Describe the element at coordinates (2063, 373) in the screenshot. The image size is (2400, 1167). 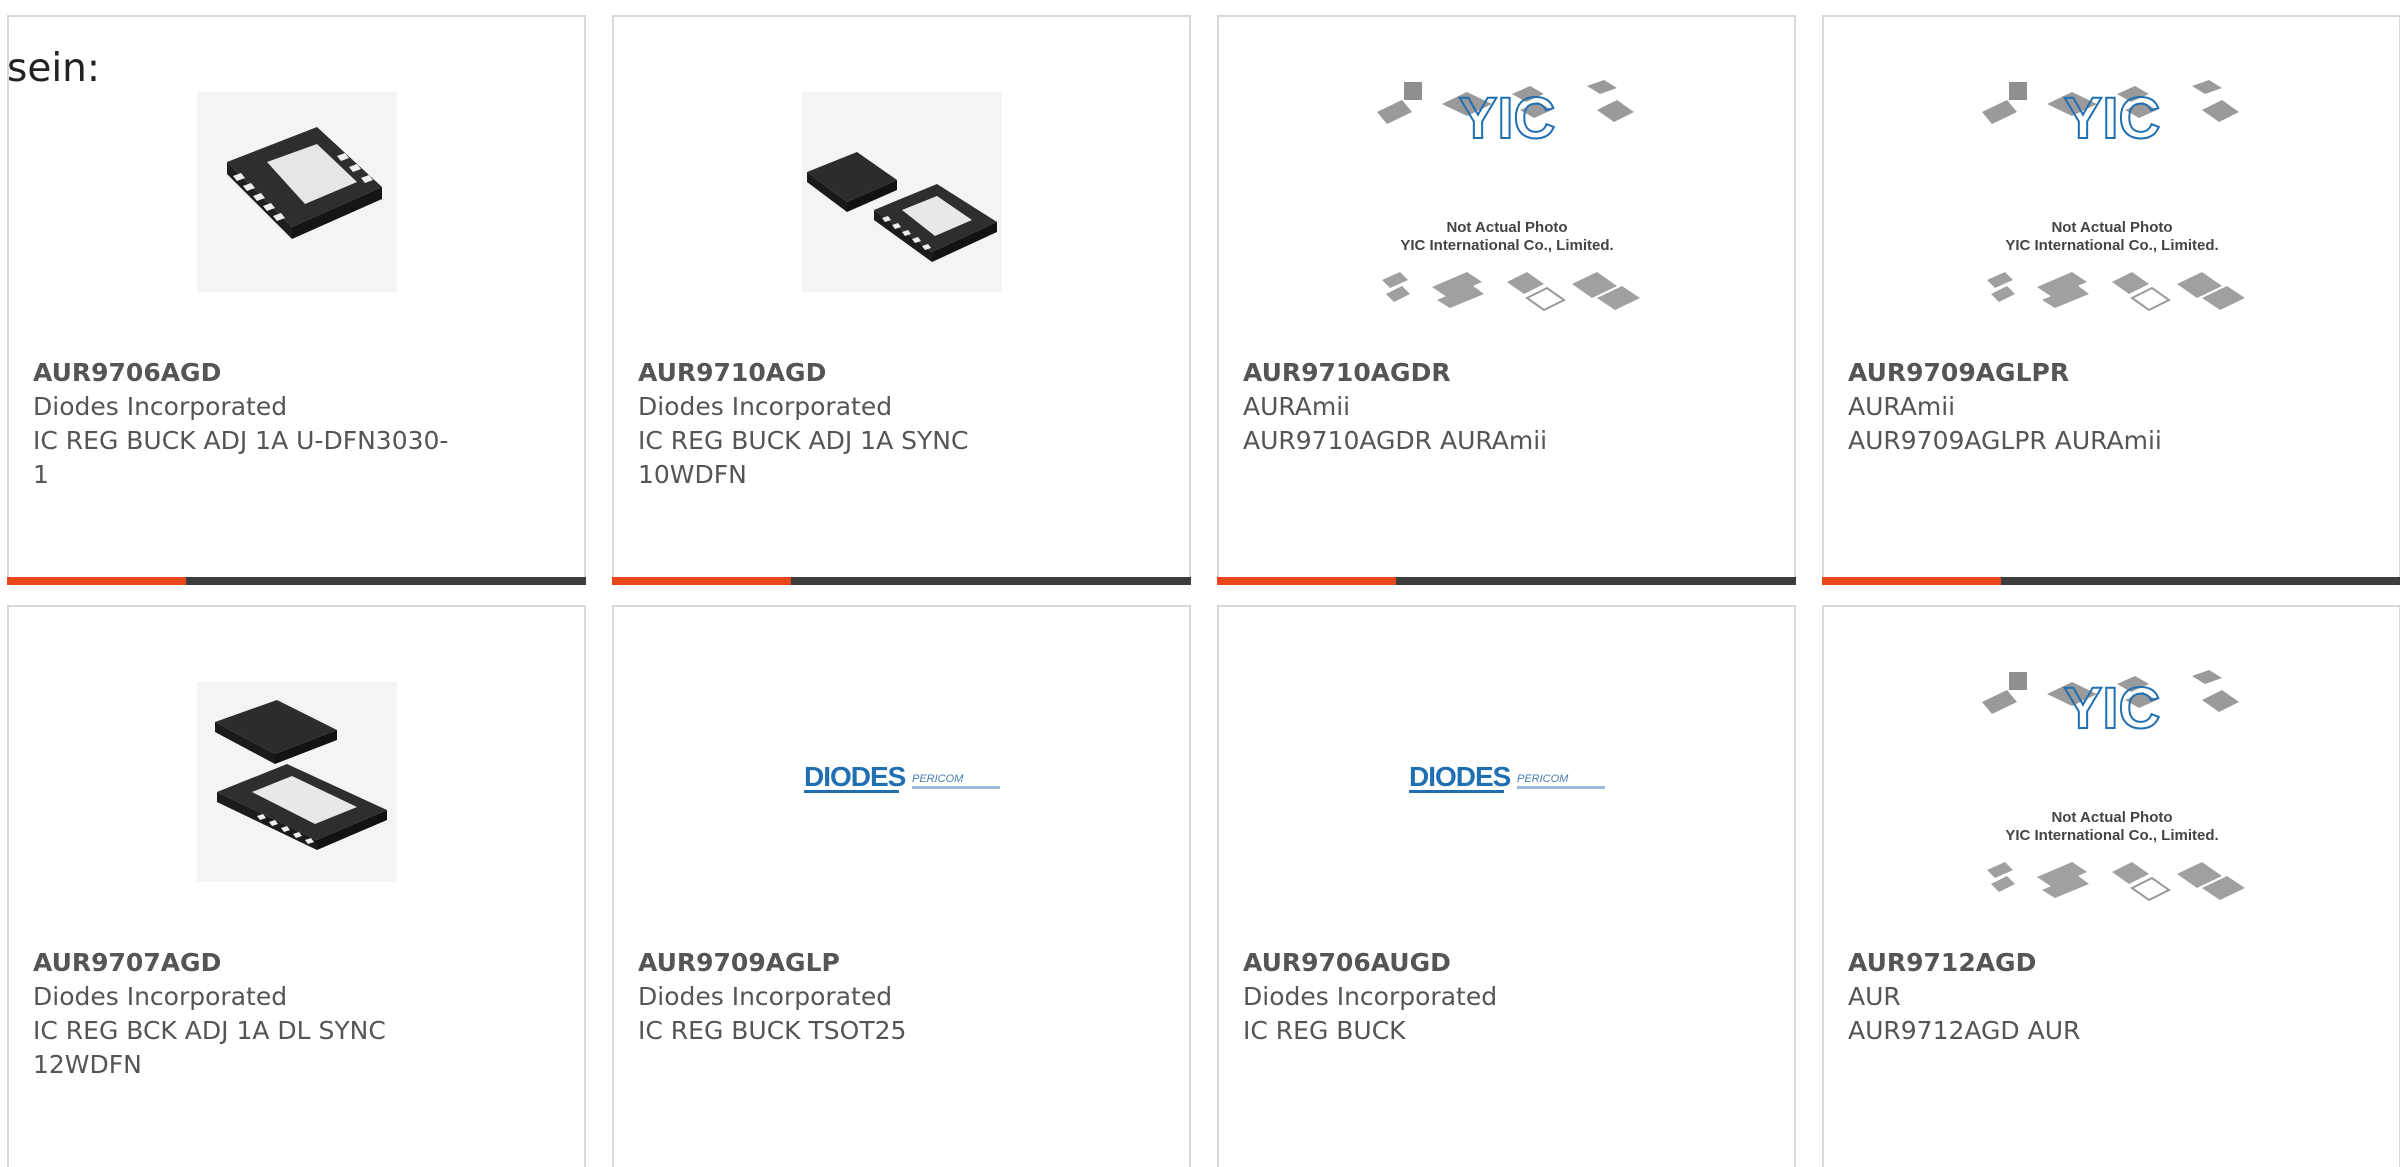
I see `part-number-link: AUR9709AGLPR` at that location.